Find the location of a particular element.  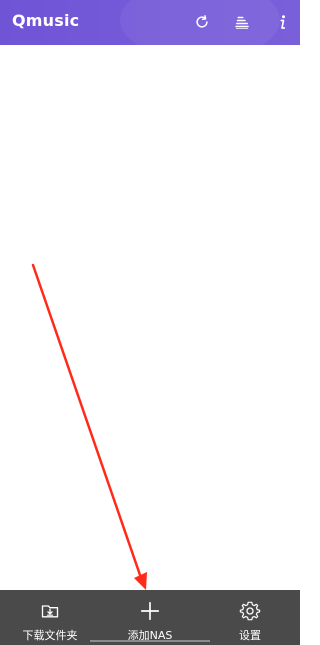

bottom-navigation: 下载文件夹 添加NAS 设置 is located at coordinates (150, 617).